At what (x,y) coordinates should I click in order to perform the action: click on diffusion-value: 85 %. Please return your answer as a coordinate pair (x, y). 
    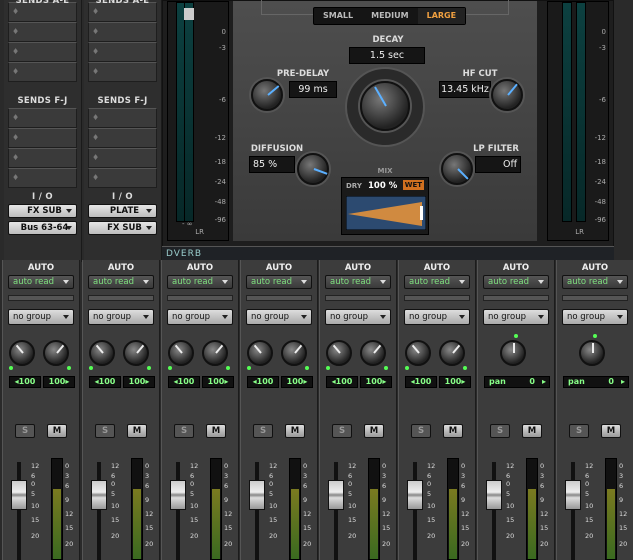
    Looking at the image, I should click on (272, 164).